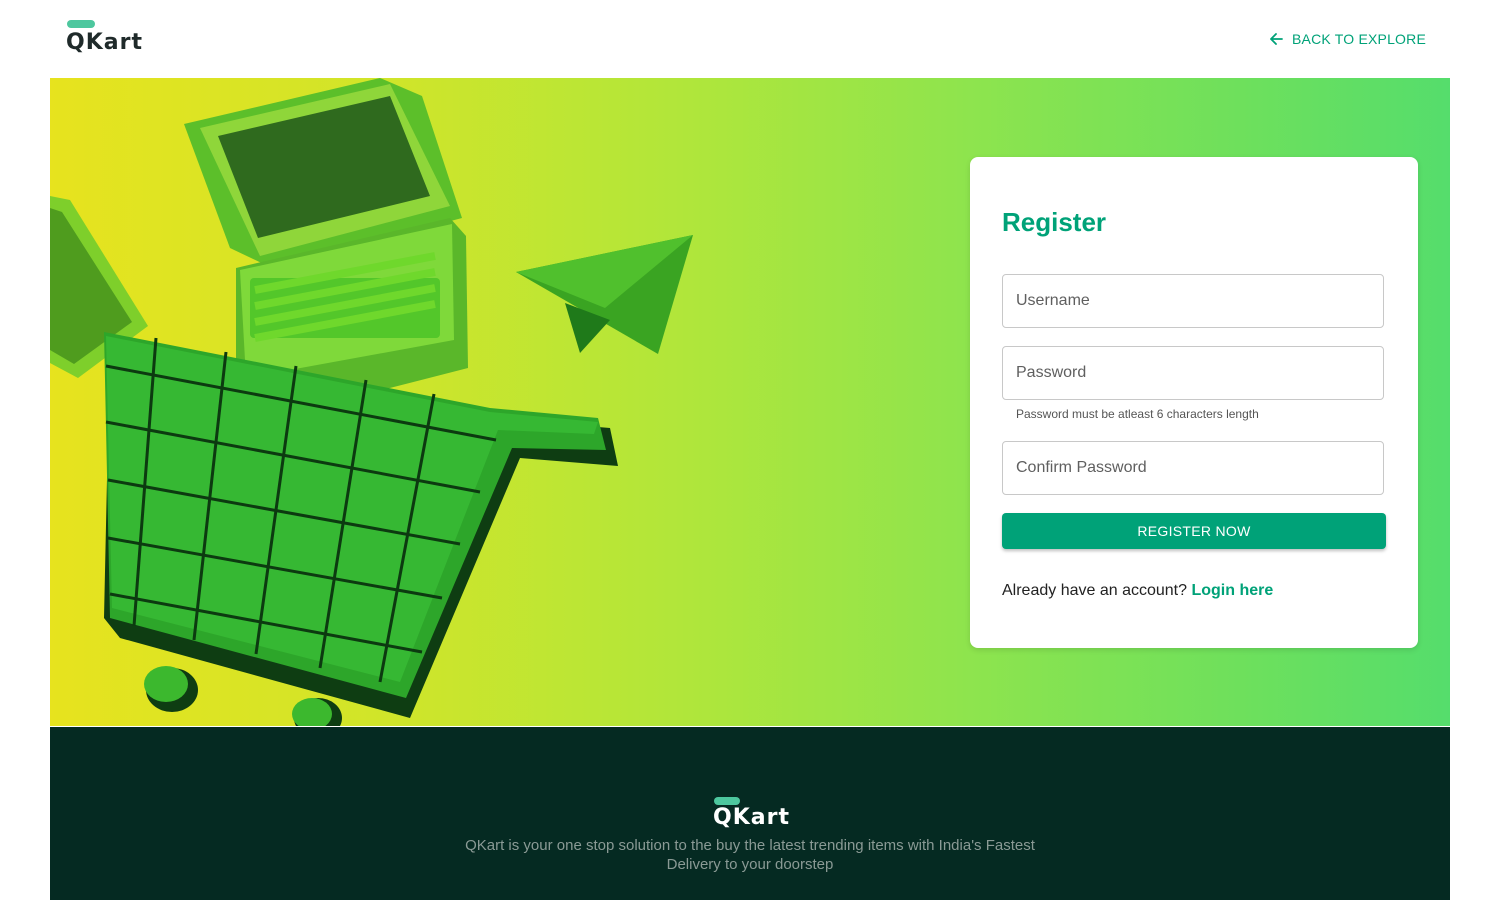 The height and width of the screenshot is (900, 1500). I want to click on login-prompt: Already have an account? Login here, so click(1137, 591).